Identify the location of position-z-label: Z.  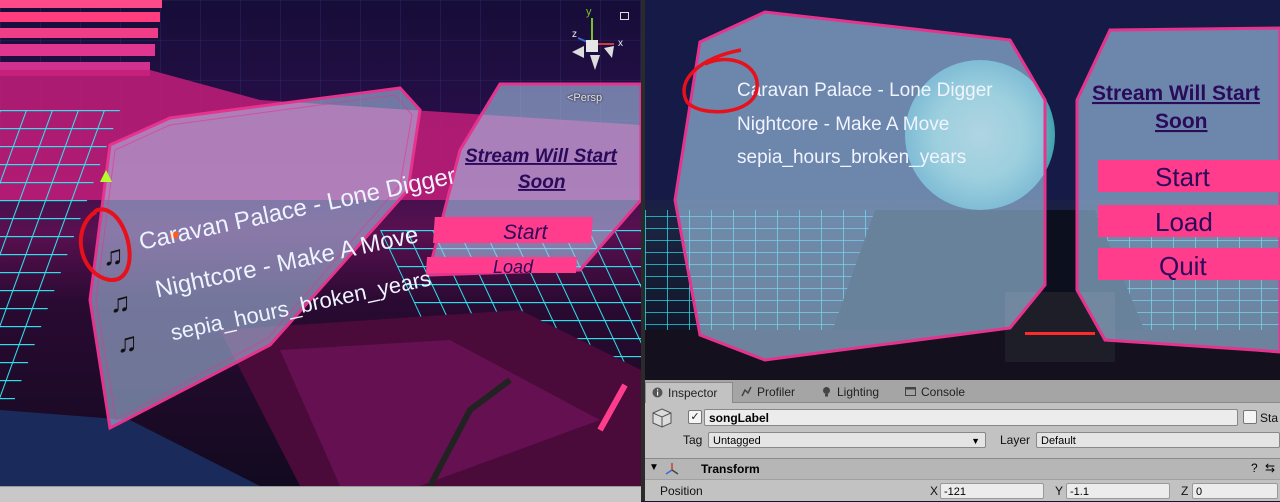
(1184, 491).